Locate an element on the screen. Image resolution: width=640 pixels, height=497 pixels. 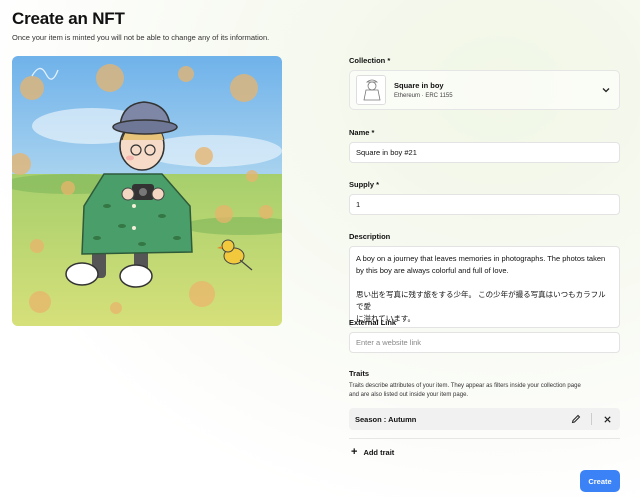
description-label: Description is located at coordinates (370, 236).